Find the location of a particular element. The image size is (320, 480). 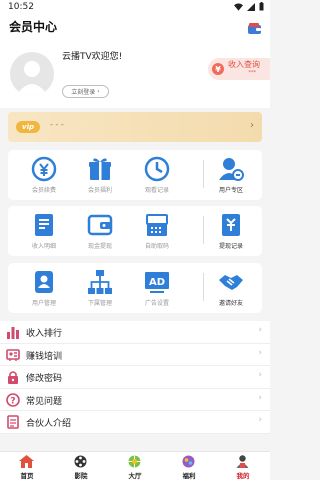

grid-item-label: 广告设置 is located at coordinates (156, 303).